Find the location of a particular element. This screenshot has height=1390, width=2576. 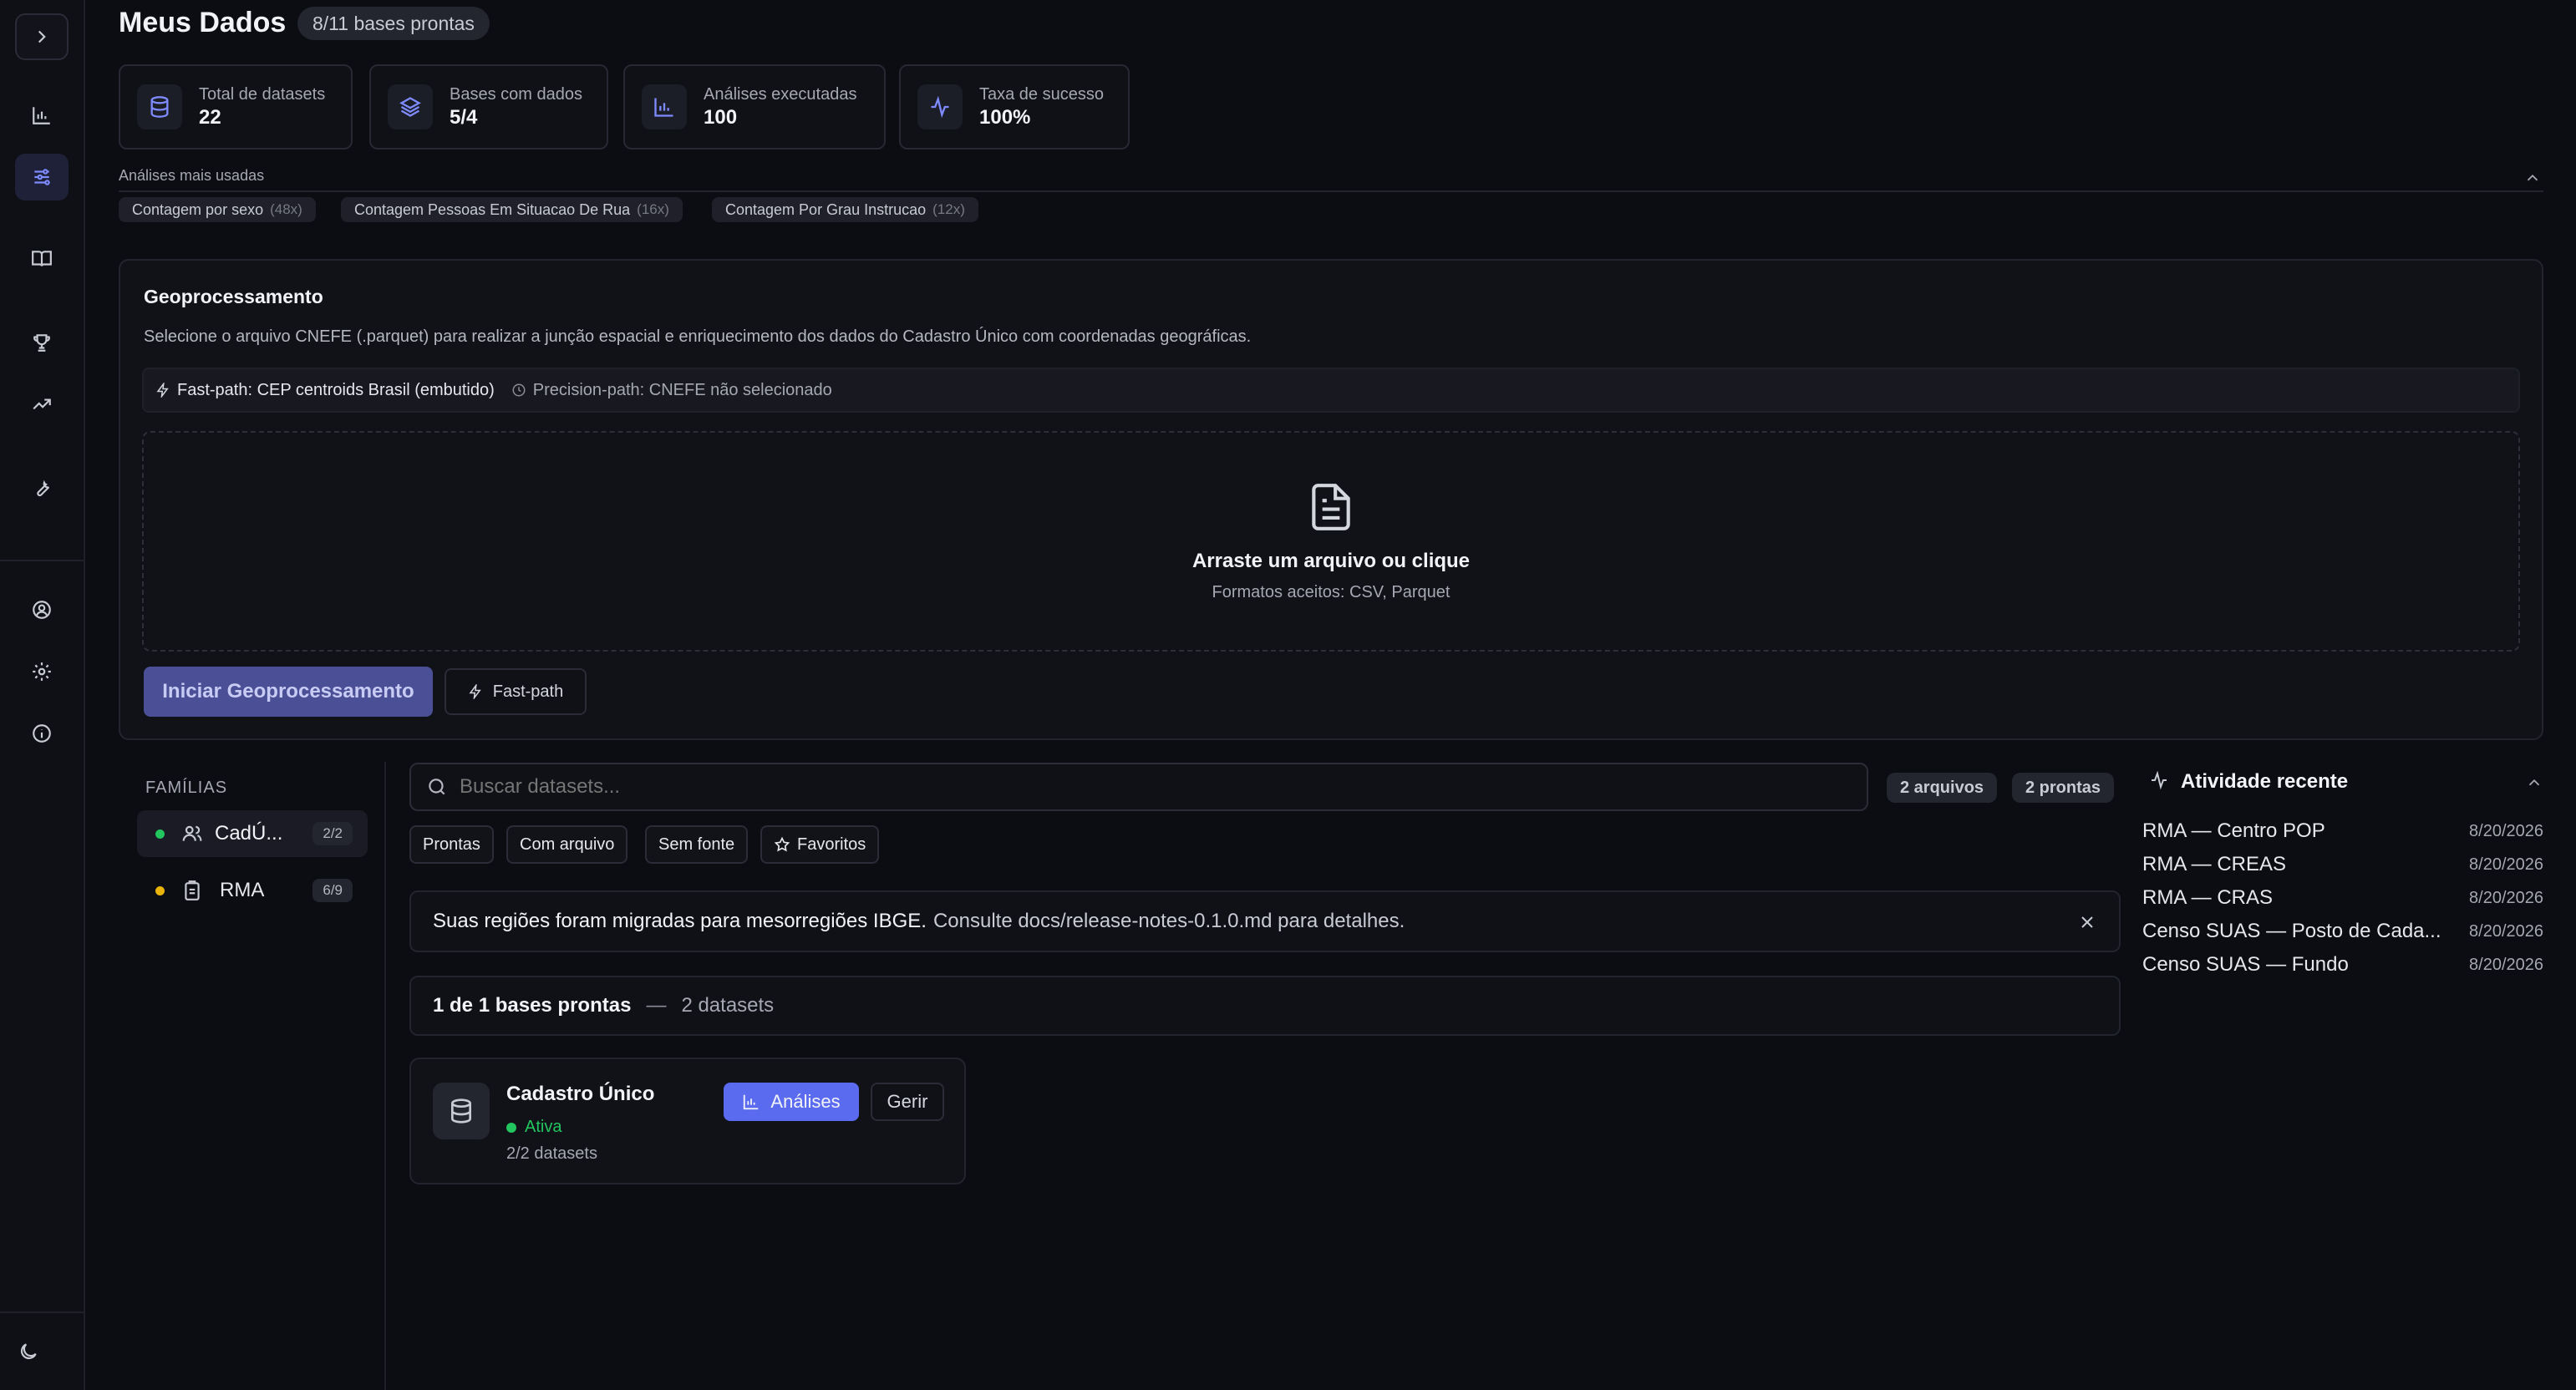

fast-path-button-label: Fast-path is located at coordinates (528, 691).